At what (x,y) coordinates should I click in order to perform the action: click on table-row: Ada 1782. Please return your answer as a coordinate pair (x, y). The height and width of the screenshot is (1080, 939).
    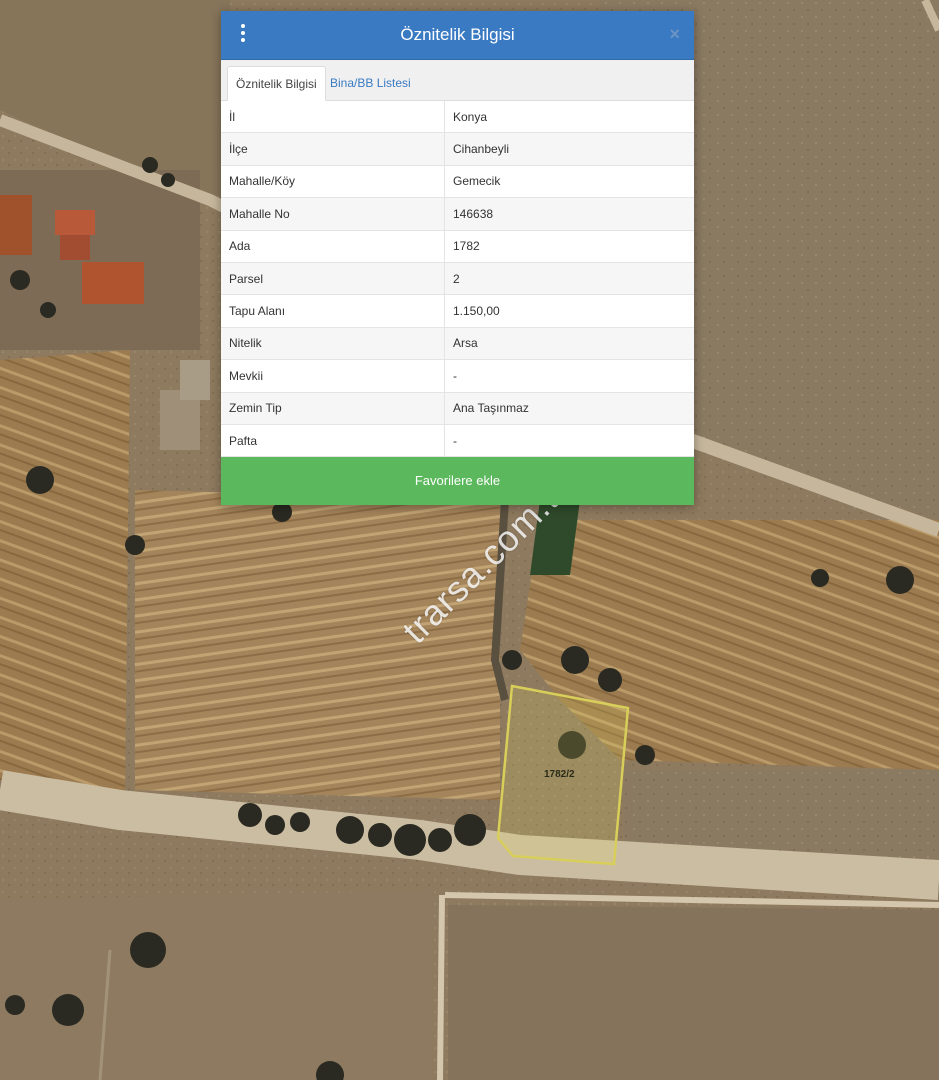
    Looking at the image, I should click on (457, 246).